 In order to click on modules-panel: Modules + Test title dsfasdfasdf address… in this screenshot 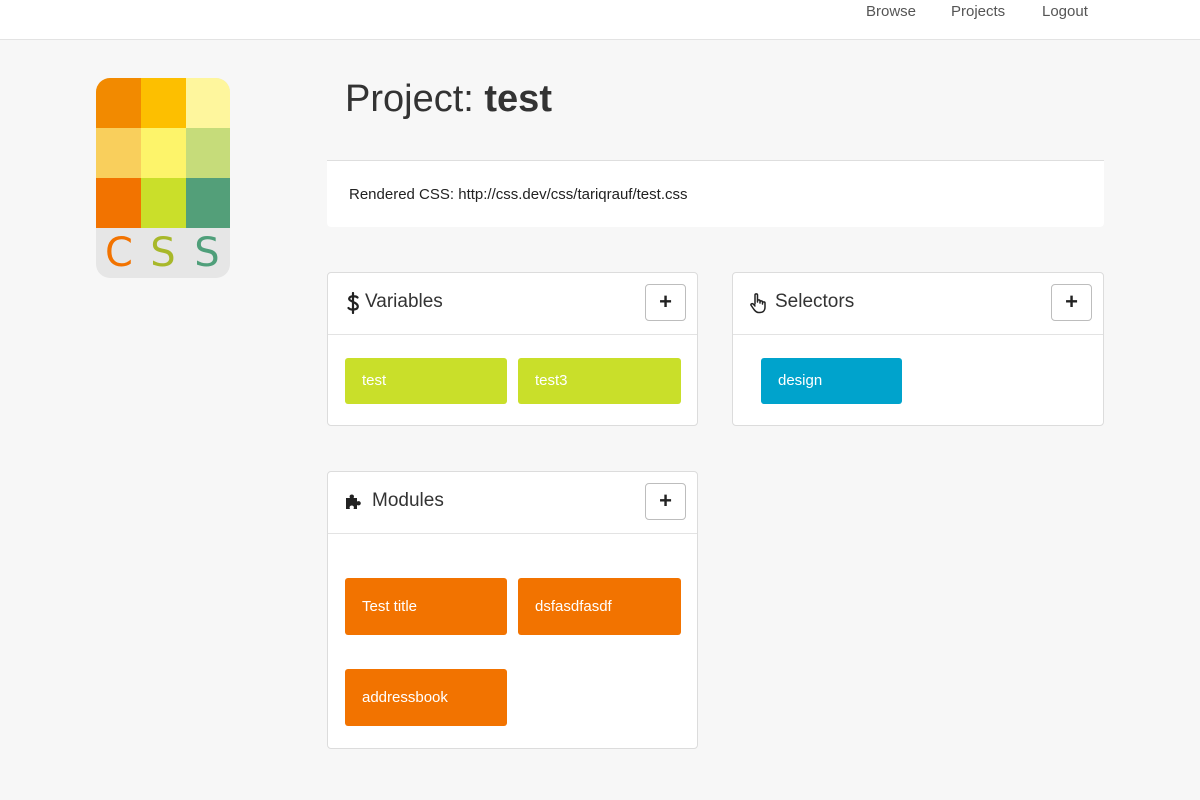, I will do `click(512, 610)`.